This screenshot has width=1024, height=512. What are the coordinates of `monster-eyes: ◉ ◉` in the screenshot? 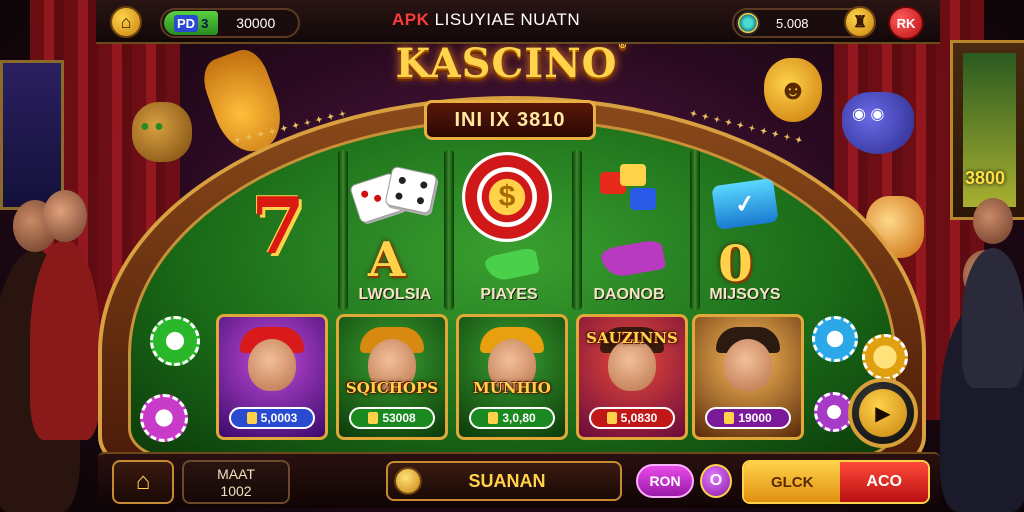 It's located at (868, 114).